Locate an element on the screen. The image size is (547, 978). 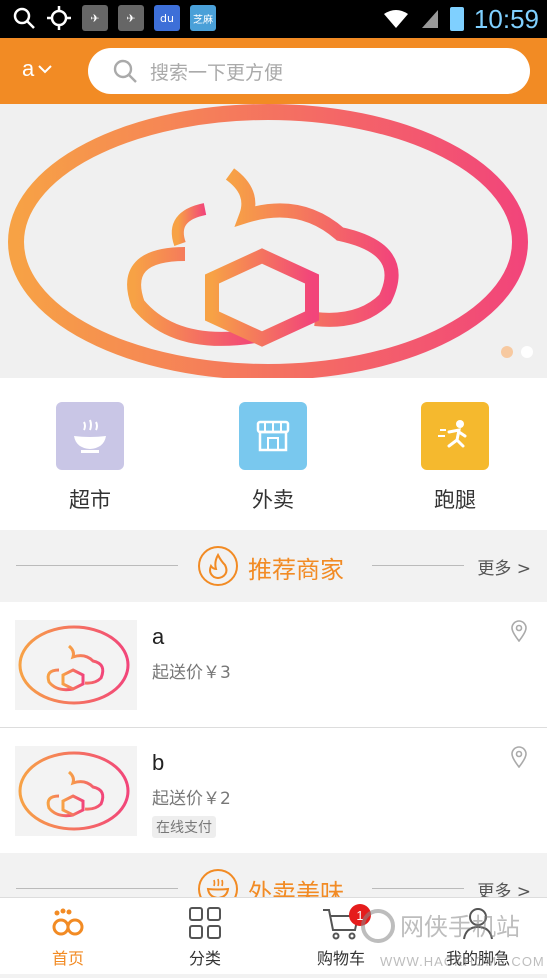
app-header: a 搜索一下更方便 is located at coordinates (273, 71).